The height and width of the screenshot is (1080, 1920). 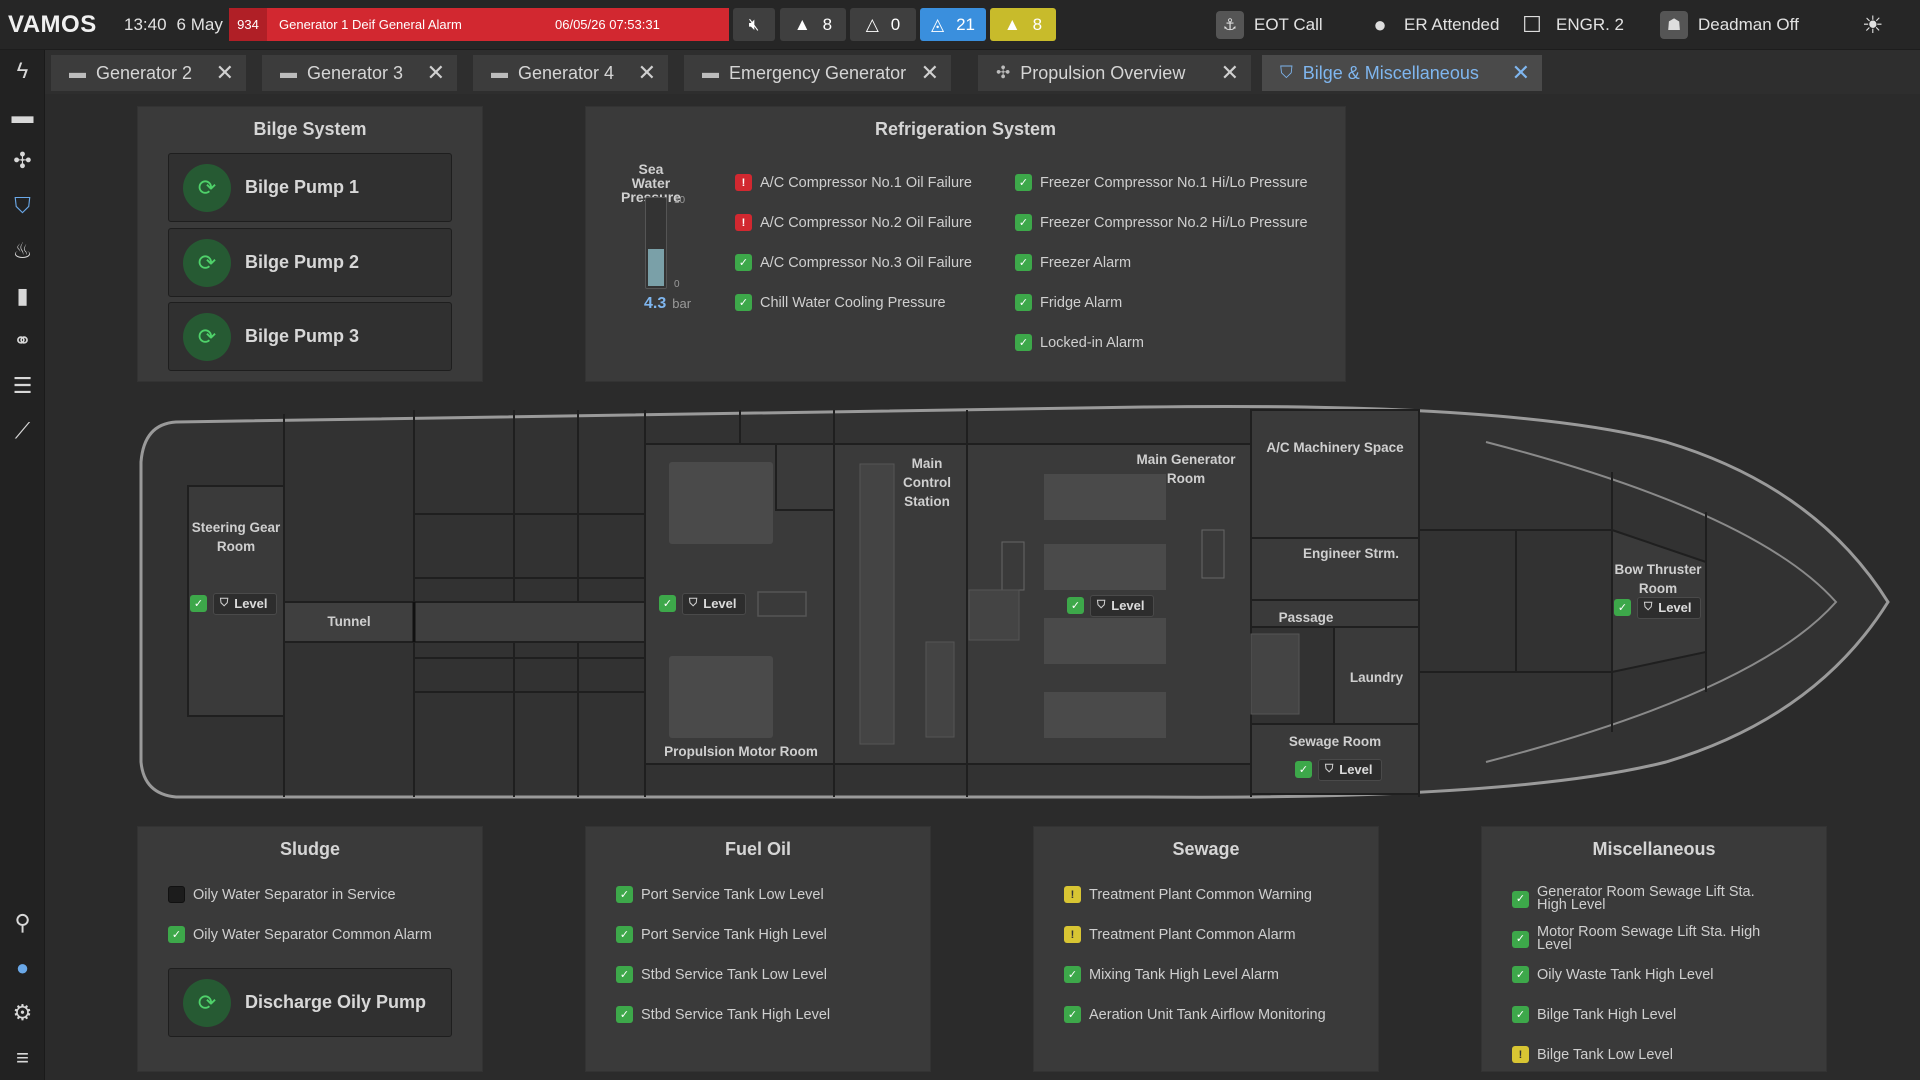 I want to click on status-label: A/C Compressor No.2 Oil Failure, so click(x=866, y=222).